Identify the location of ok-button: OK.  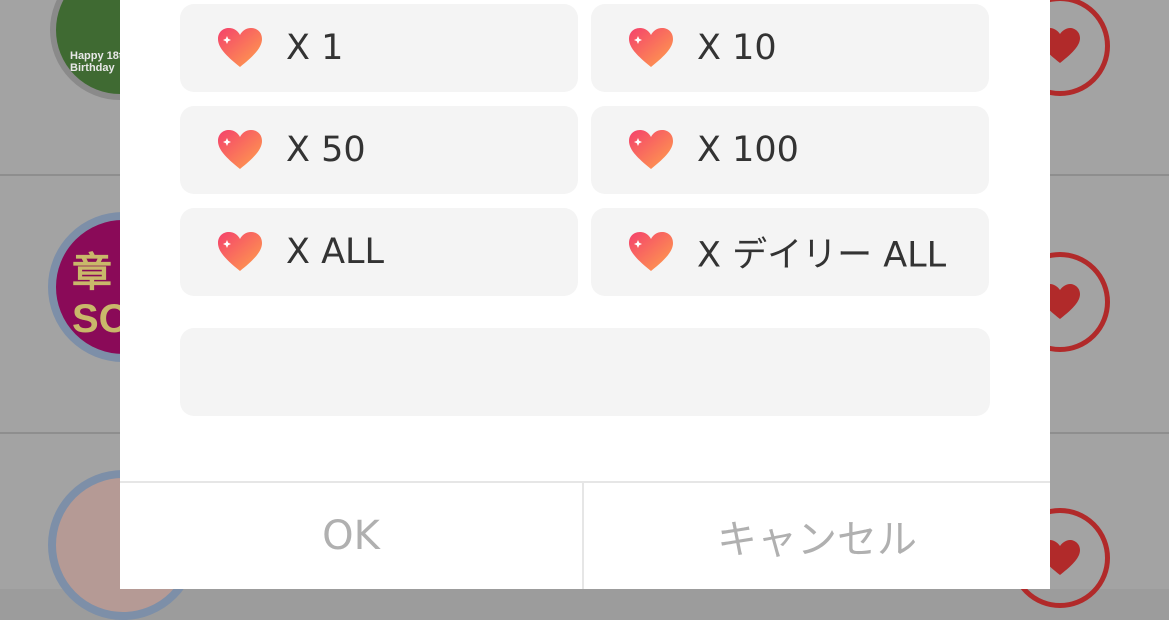
(351, 536).